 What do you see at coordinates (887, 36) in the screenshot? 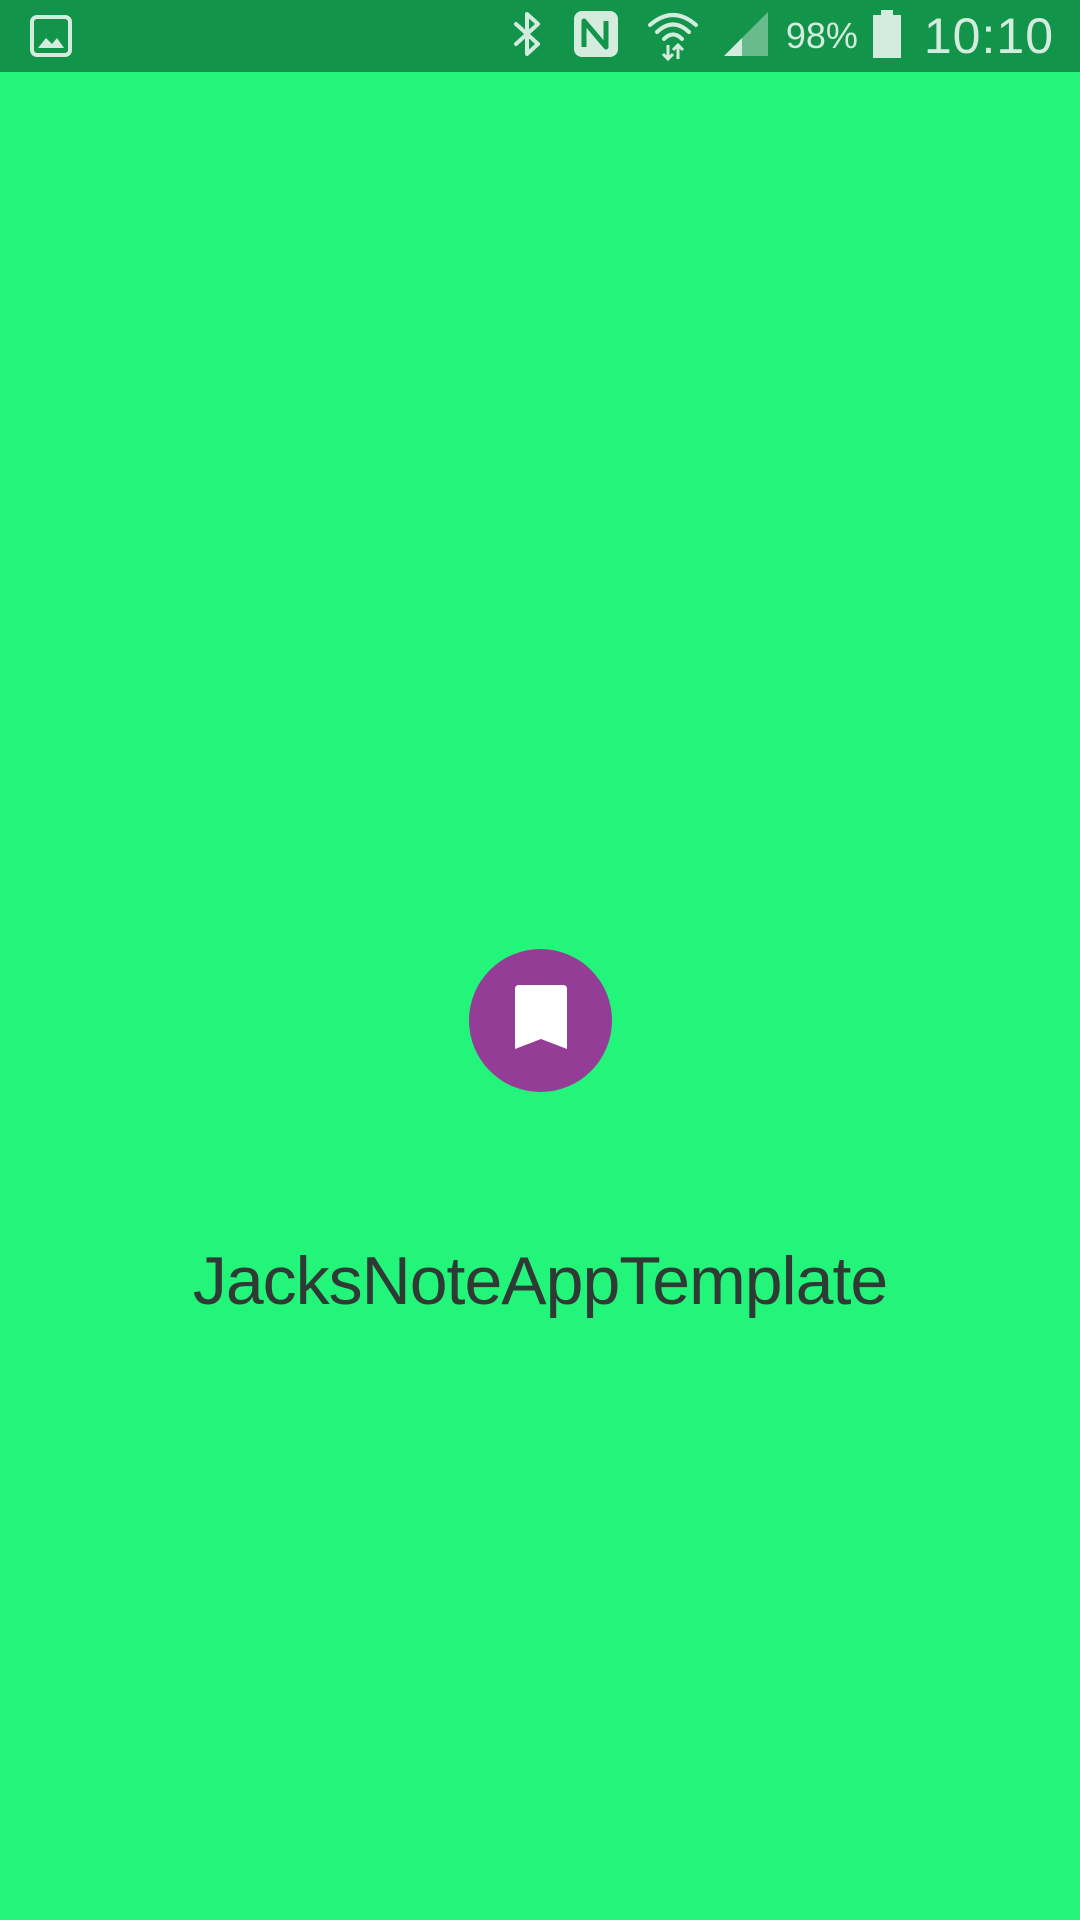
I see `battery-icon` at bounding box center [887, 36].